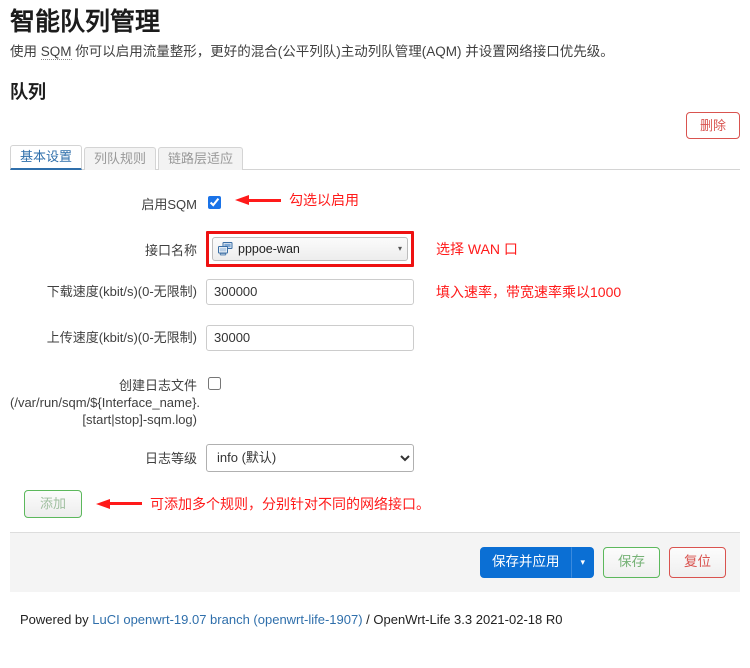  I want to click on label-create-log-line2: (/var/run/sqm/${Interface_name}., so click(105, 402).